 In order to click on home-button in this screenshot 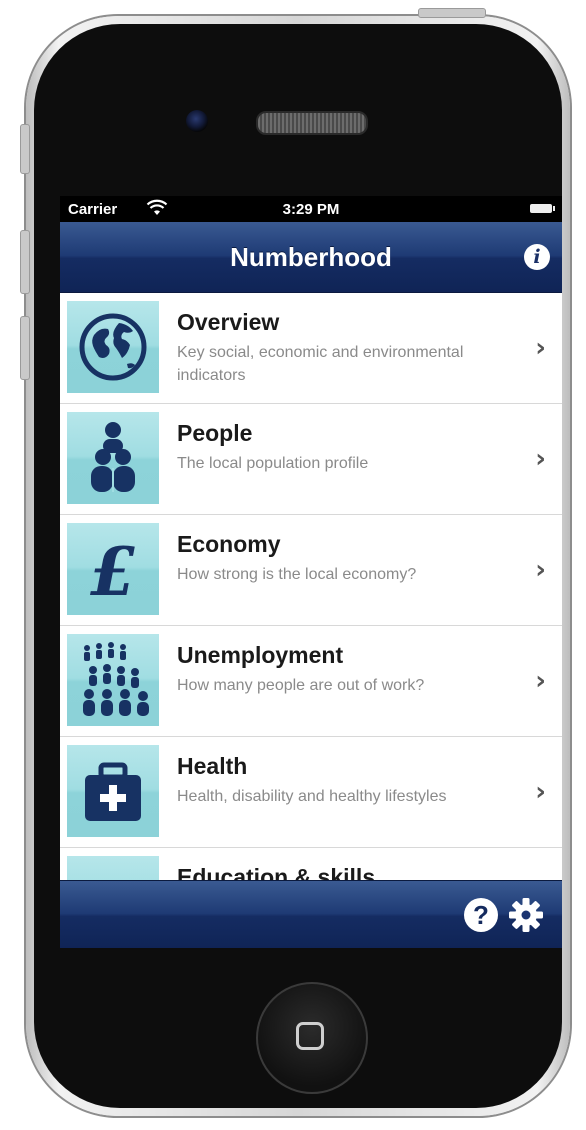, I will do `click(312, 1038)`.